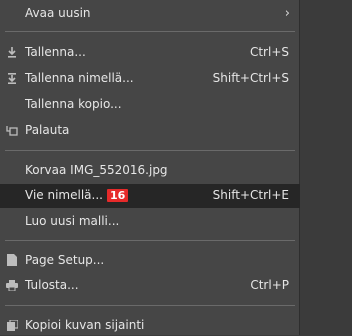 The height and width of the screenshot is (336, 352). What do you see at coordinates (96, 170) in the screenshot?
I see `menu-item-label: Korvaa IMG_552016.jpg` at bounding box center [96, 170].